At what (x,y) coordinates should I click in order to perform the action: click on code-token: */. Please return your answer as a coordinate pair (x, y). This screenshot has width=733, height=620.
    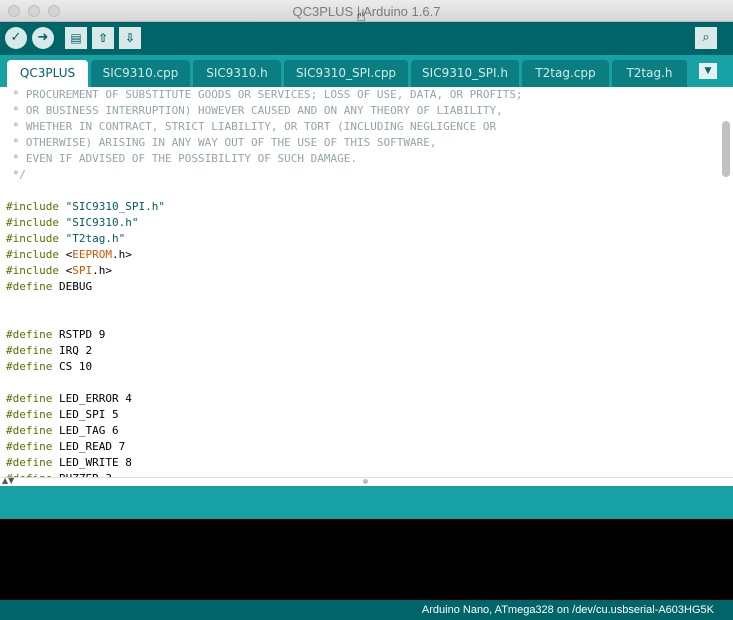
    Looking at the image, I should click on (16, 174).